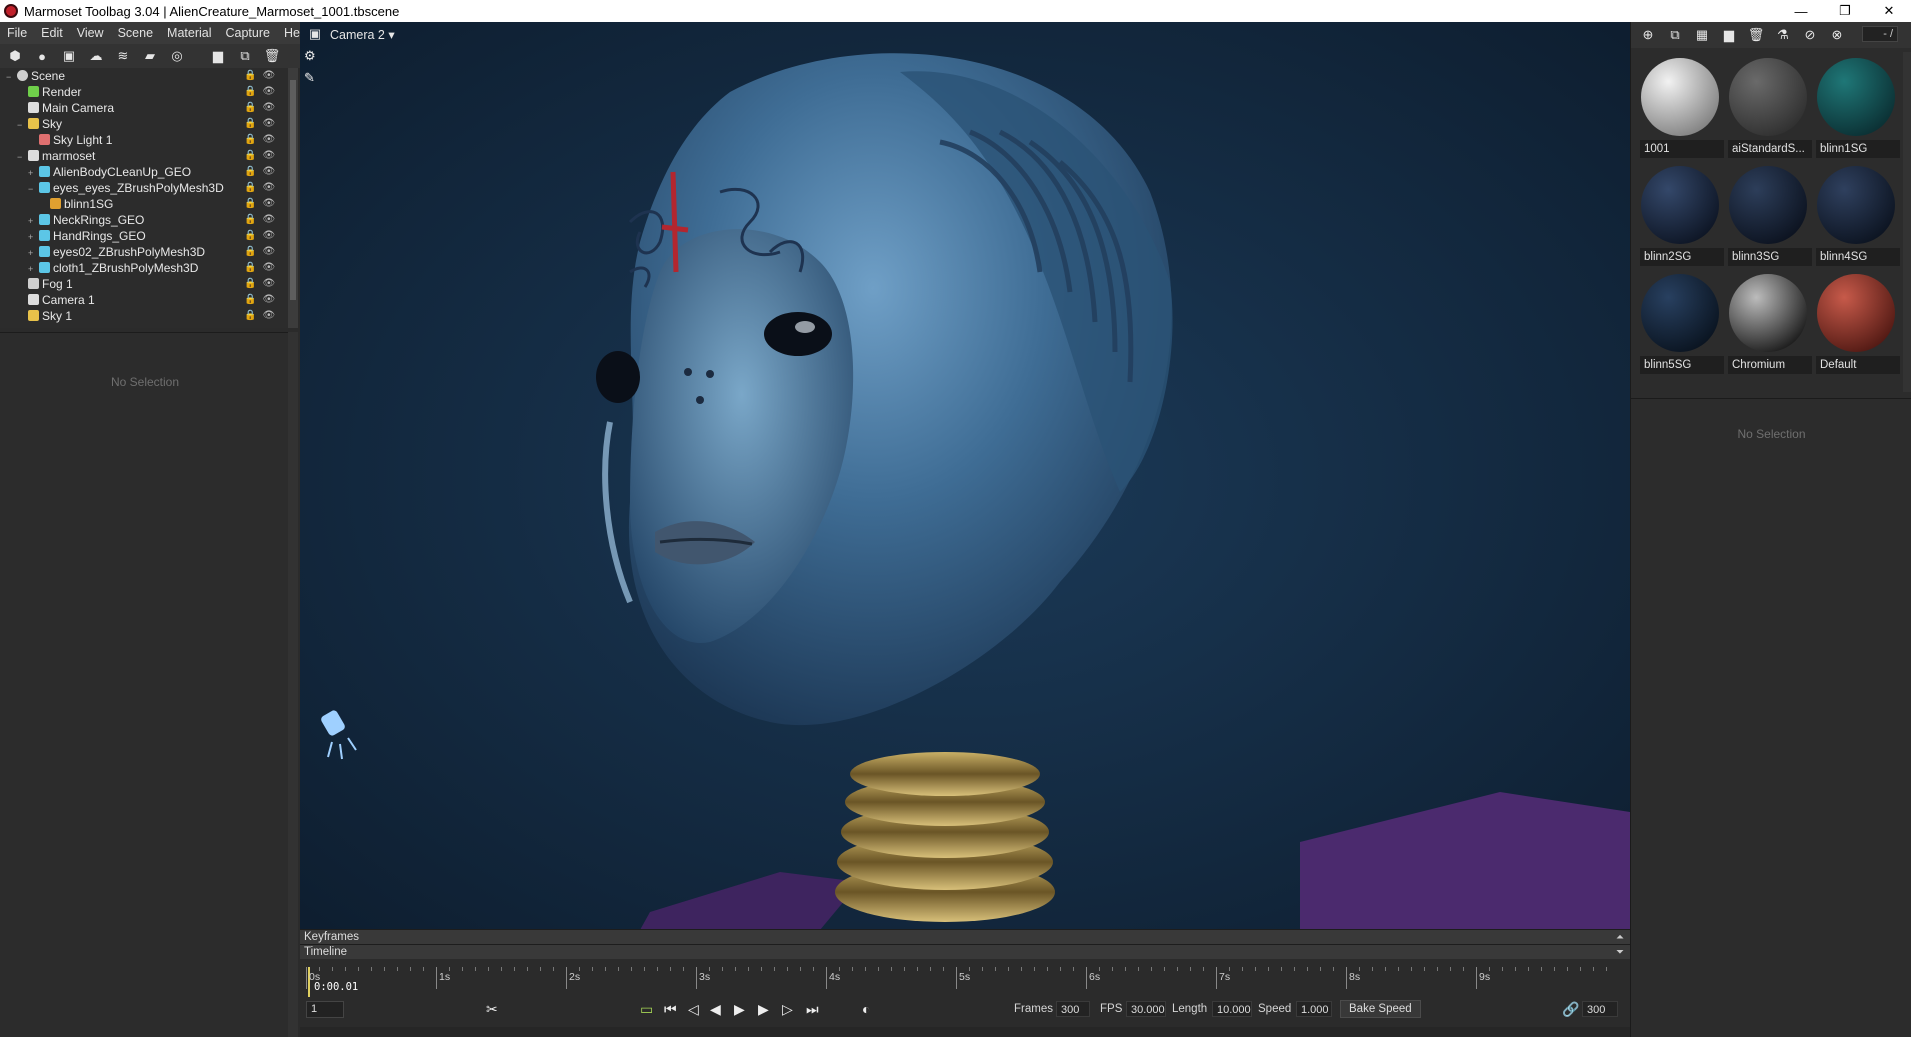 This screenshot has height=1037, width=1911. Describe the element at coordinates (313, 56) in the screenshot. I see `viewport-settings-icon: ⚙` at that location.